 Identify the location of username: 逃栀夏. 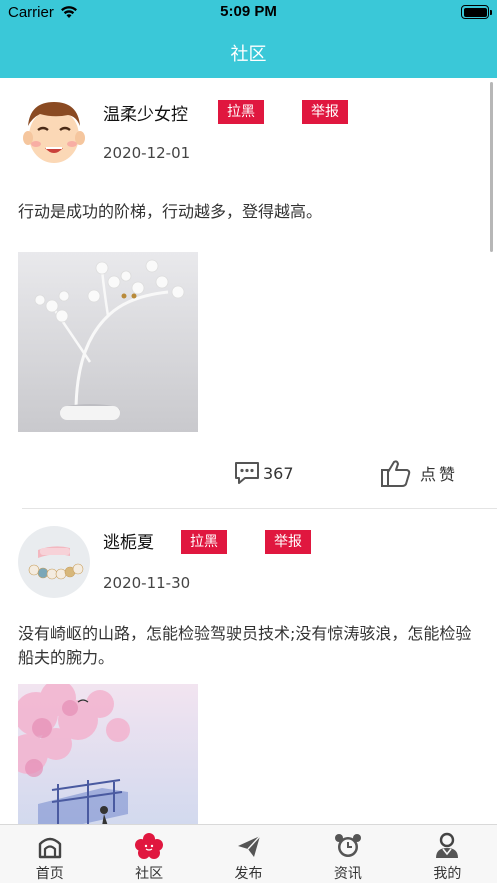
(128, 540).